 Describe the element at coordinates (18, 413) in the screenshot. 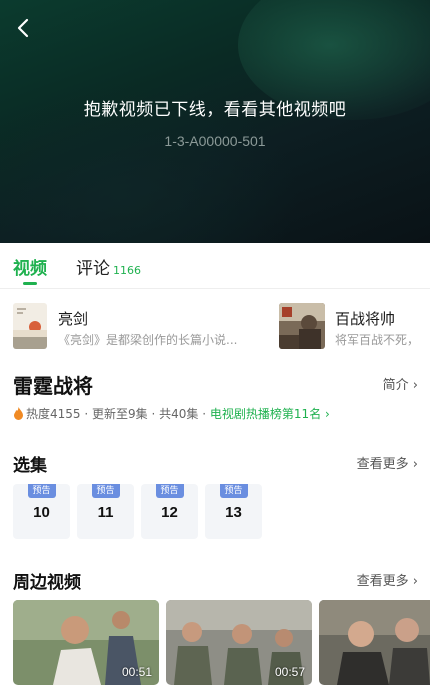

I see `flame-icon` at that location.